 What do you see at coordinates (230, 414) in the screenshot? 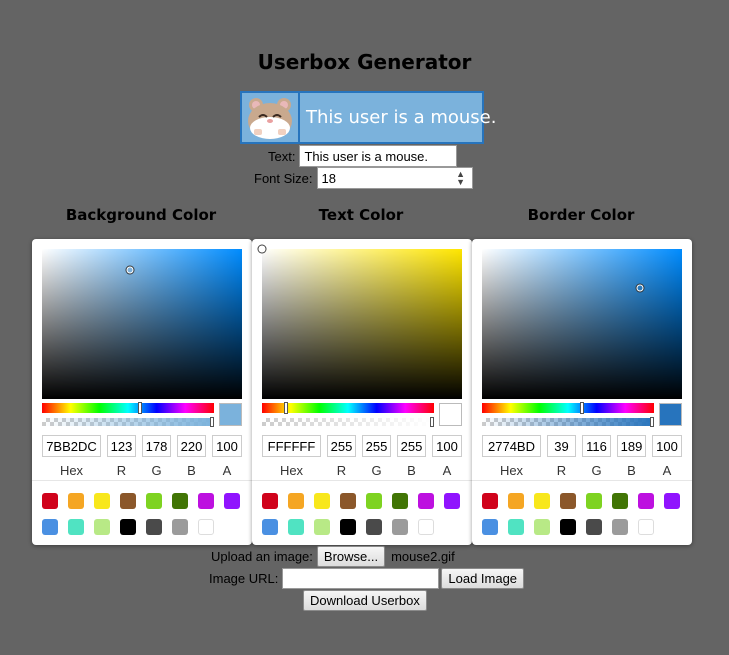
I see `background-color-preview` at bounding box center [230, 414].